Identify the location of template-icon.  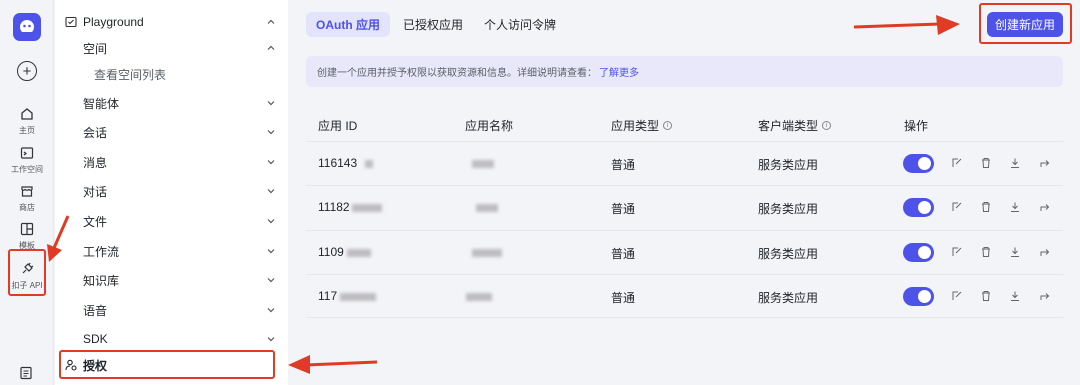
(27, 229).